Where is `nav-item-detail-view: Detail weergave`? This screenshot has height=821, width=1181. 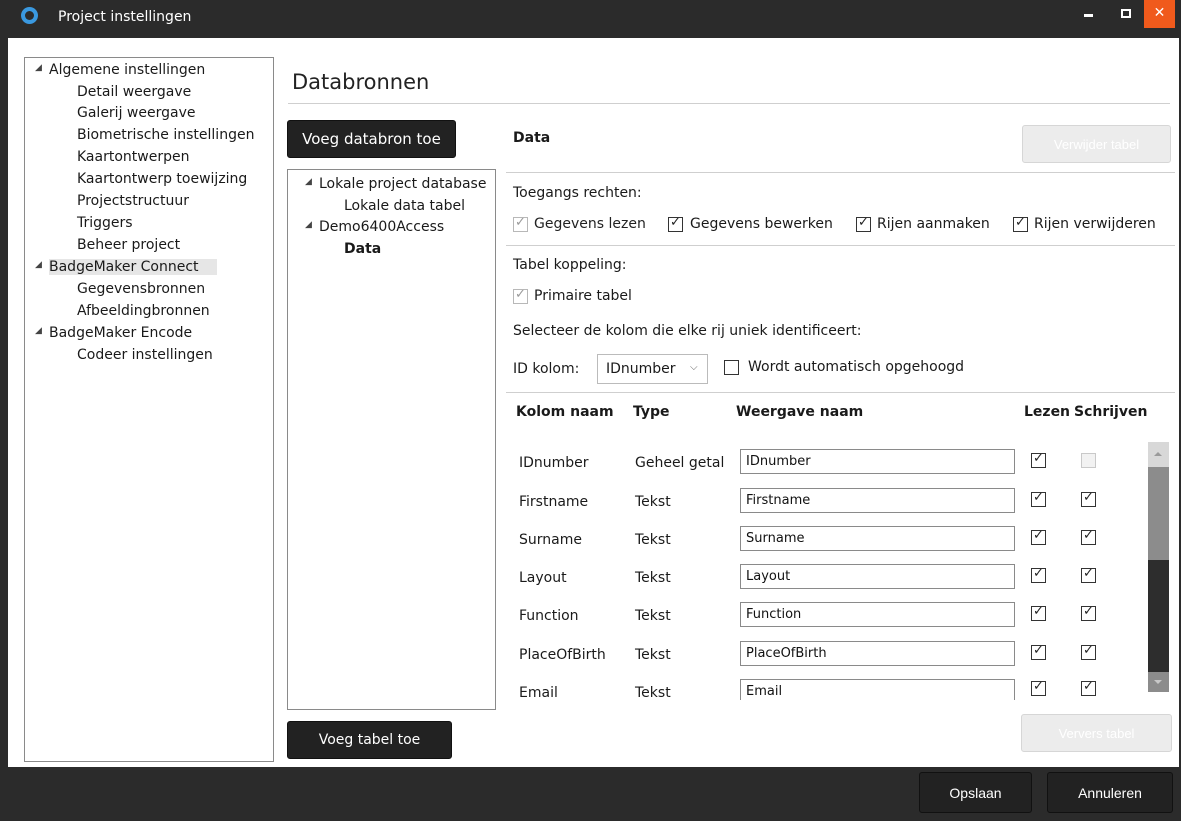
nav-item-detail-view: Detail weergave is located at coordinates (134, 92).